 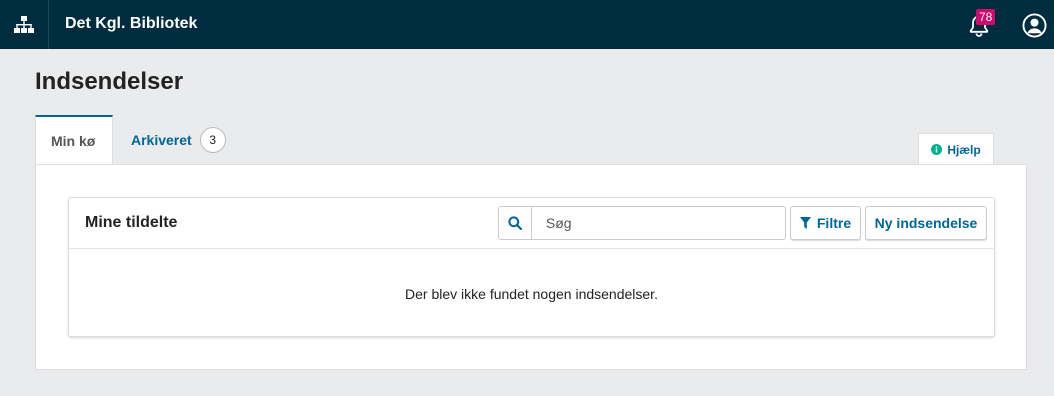 What do you see at coordinates (964, 149) in the screenshot?
I see `help-label: Hjælp` at bounding box center [964, 149].